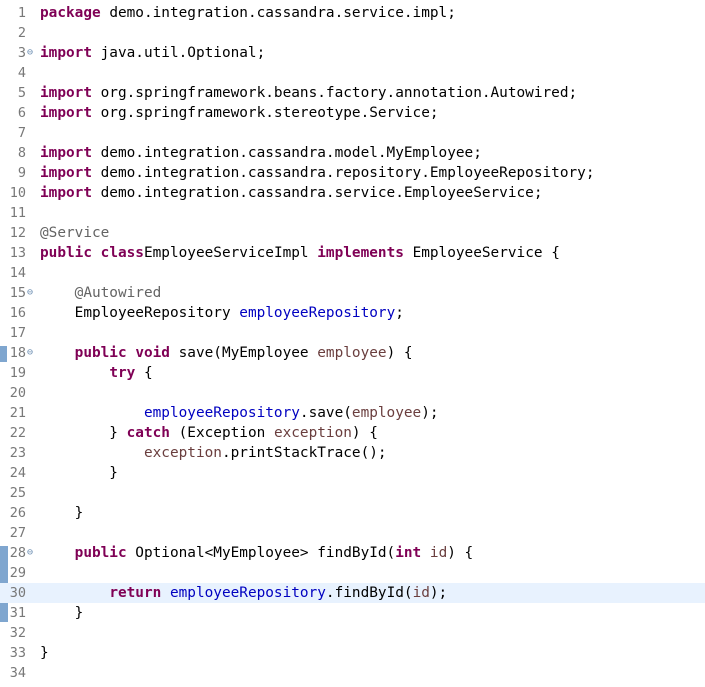 The width and height of the screenshot is (705, 687). What do you see at coordinates (352, 273) in the screenshot?
I see `code-line-14: 14` at bounding box center [352, 273].